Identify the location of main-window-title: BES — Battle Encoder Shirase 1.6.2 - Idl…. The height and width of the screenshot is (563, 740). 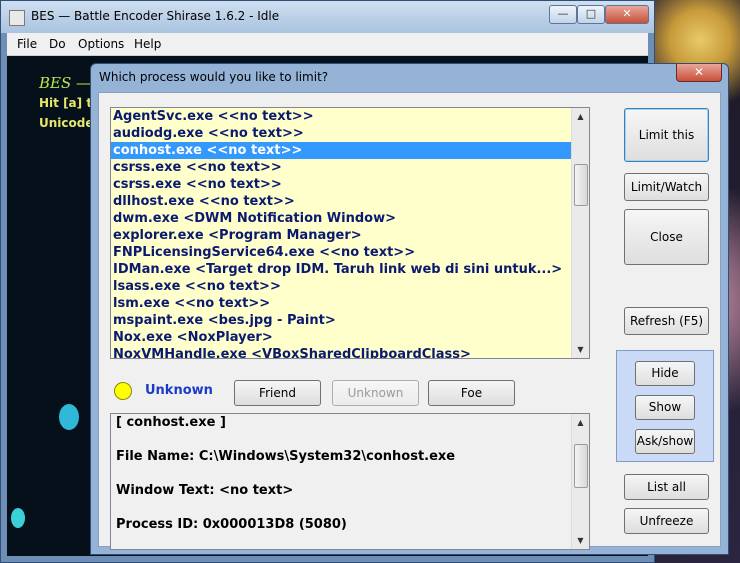
(155, 16).